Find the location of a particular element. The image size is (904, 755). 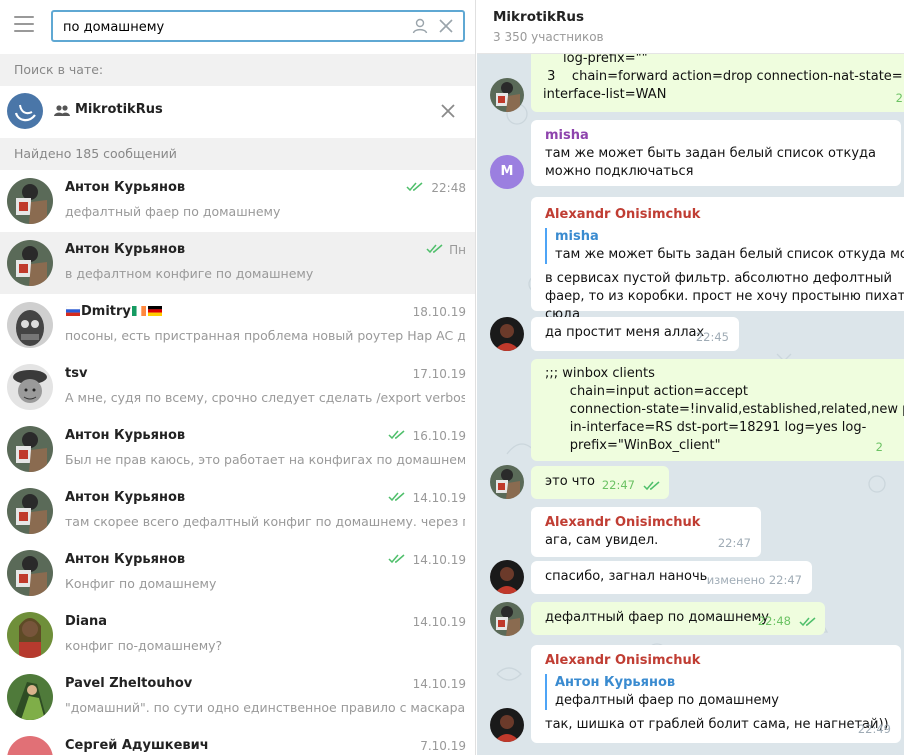

message-bubble: спасибо, загнал наночь изменено 22:47 is located at coordinates (671, 577).